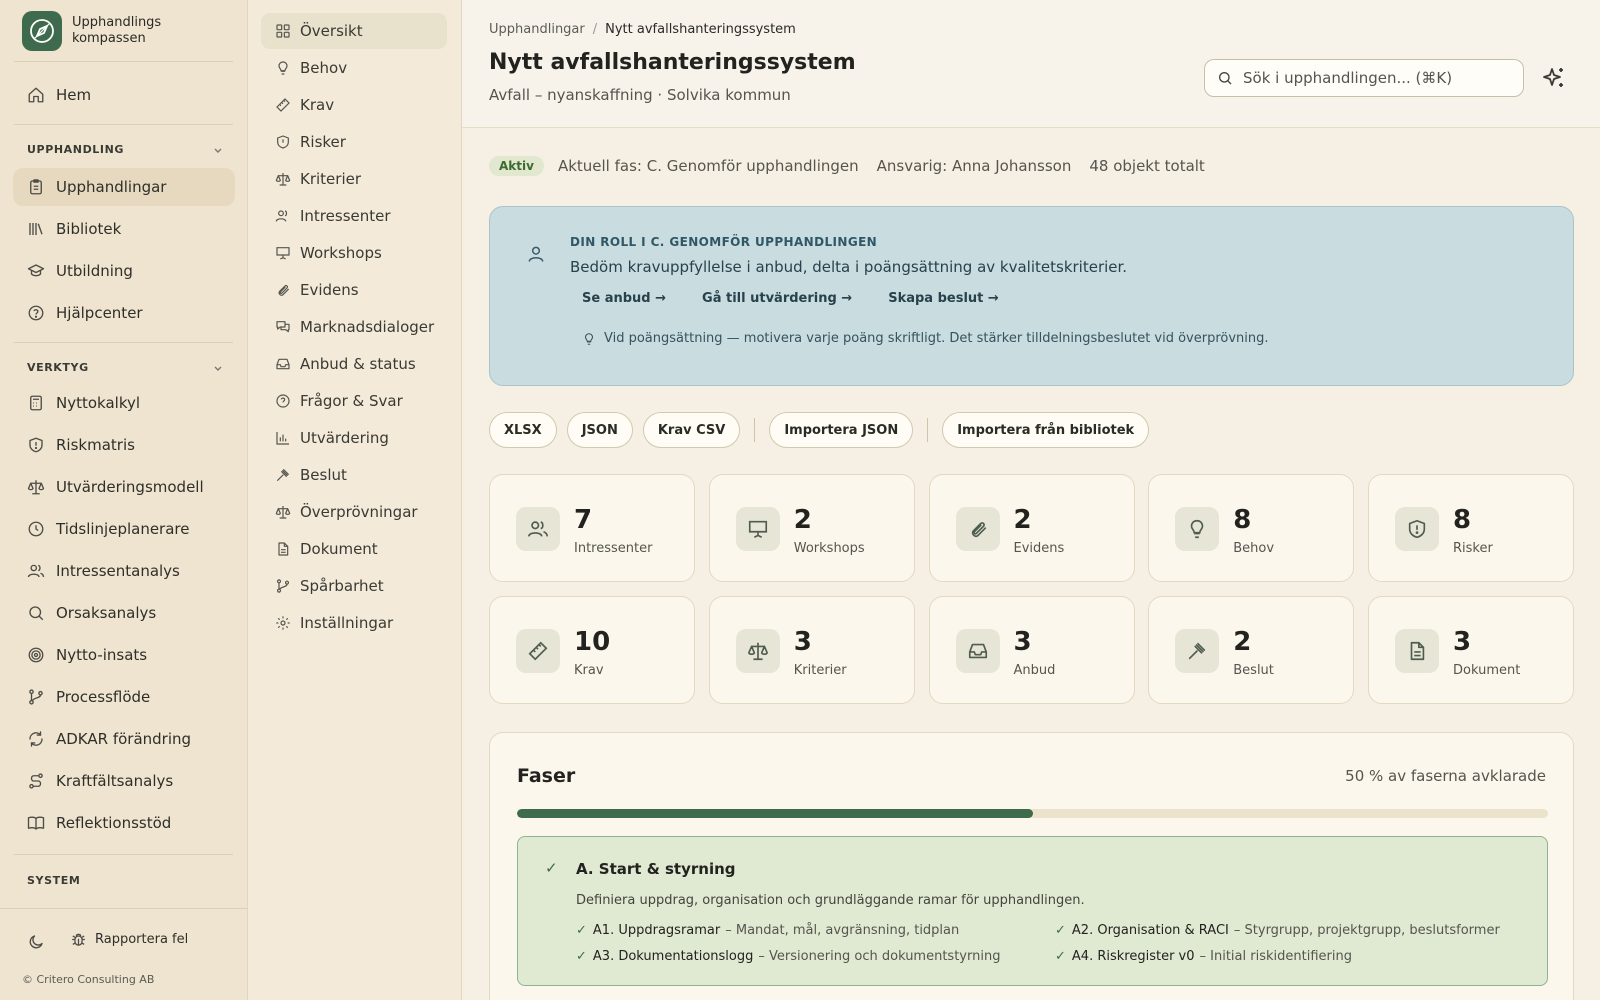  What do you see at coordinates (354, 290) in the screenshot?
I see `subnav-item-evidence: Evidens` at bounding box center [354, 290].